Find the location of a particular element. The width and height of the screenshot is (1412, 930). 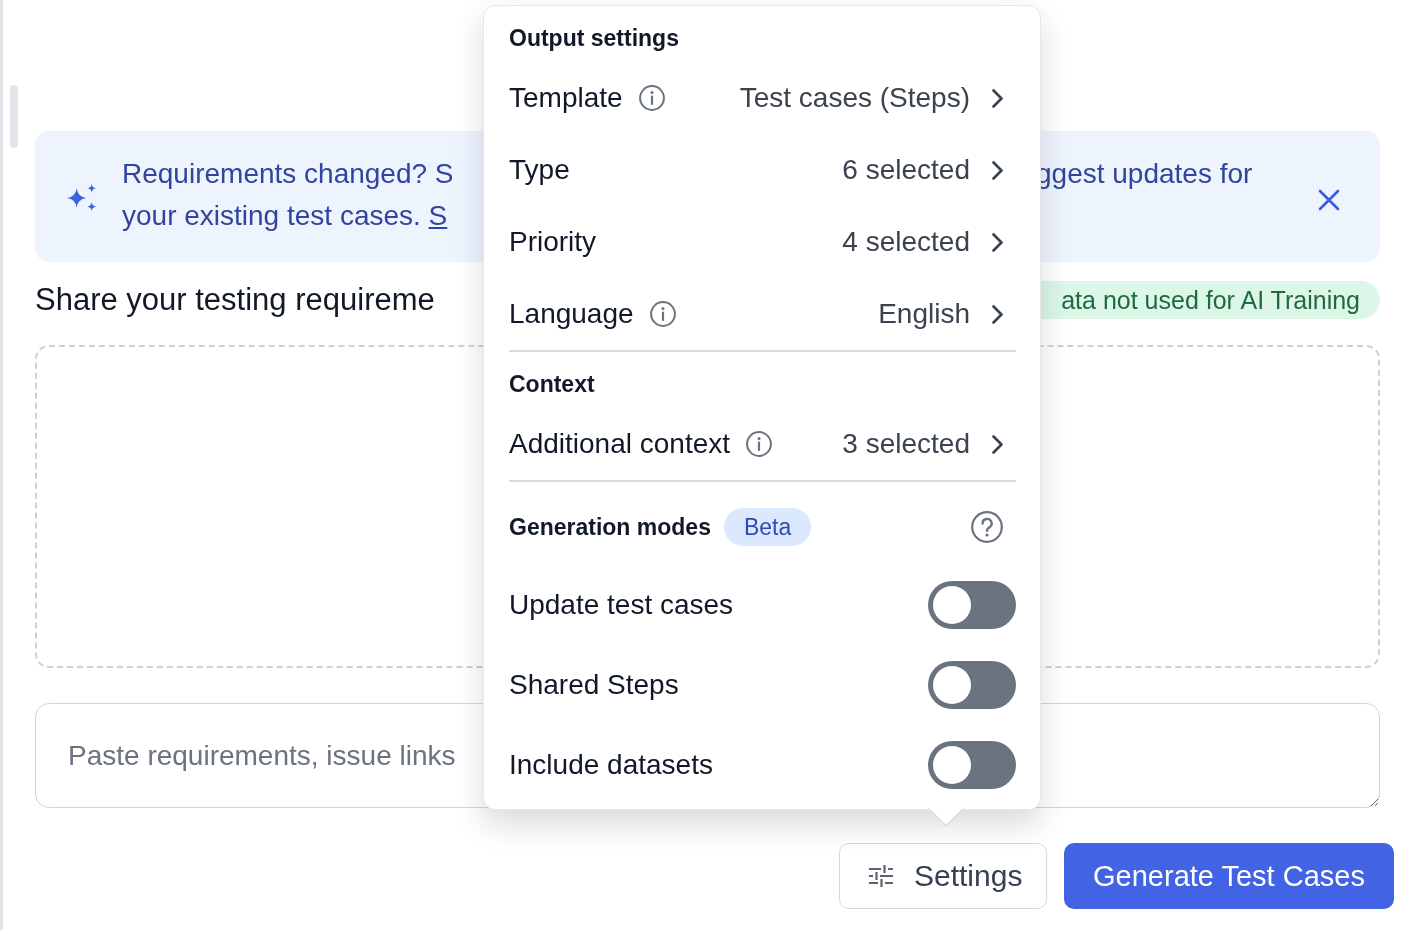

settings-option: Template Test cases (Steps) is located at coordinates (762, 98).